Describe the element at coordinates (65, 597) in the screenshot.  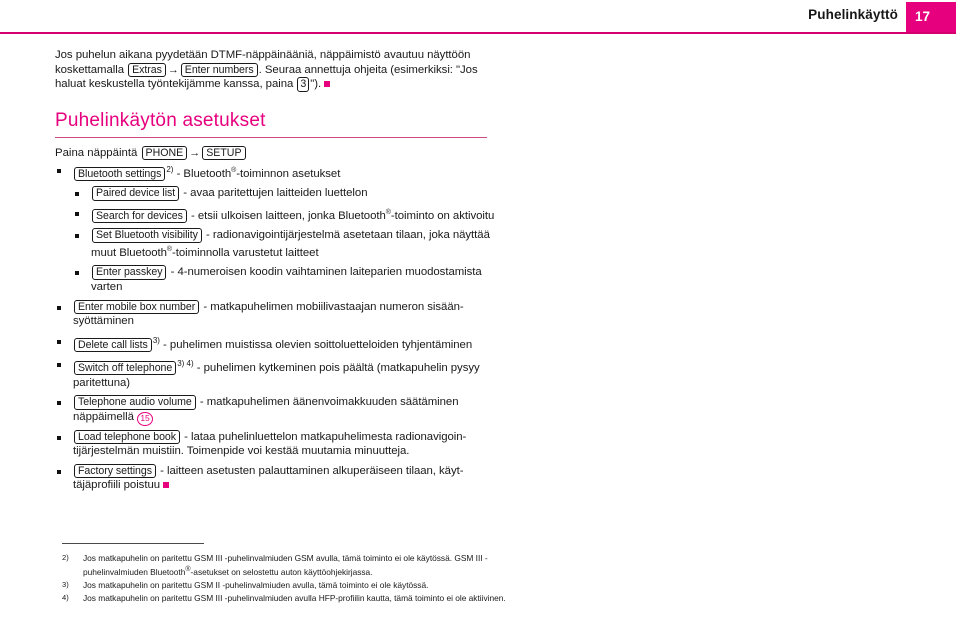
I see `footnote-marker: 4)` at that location.